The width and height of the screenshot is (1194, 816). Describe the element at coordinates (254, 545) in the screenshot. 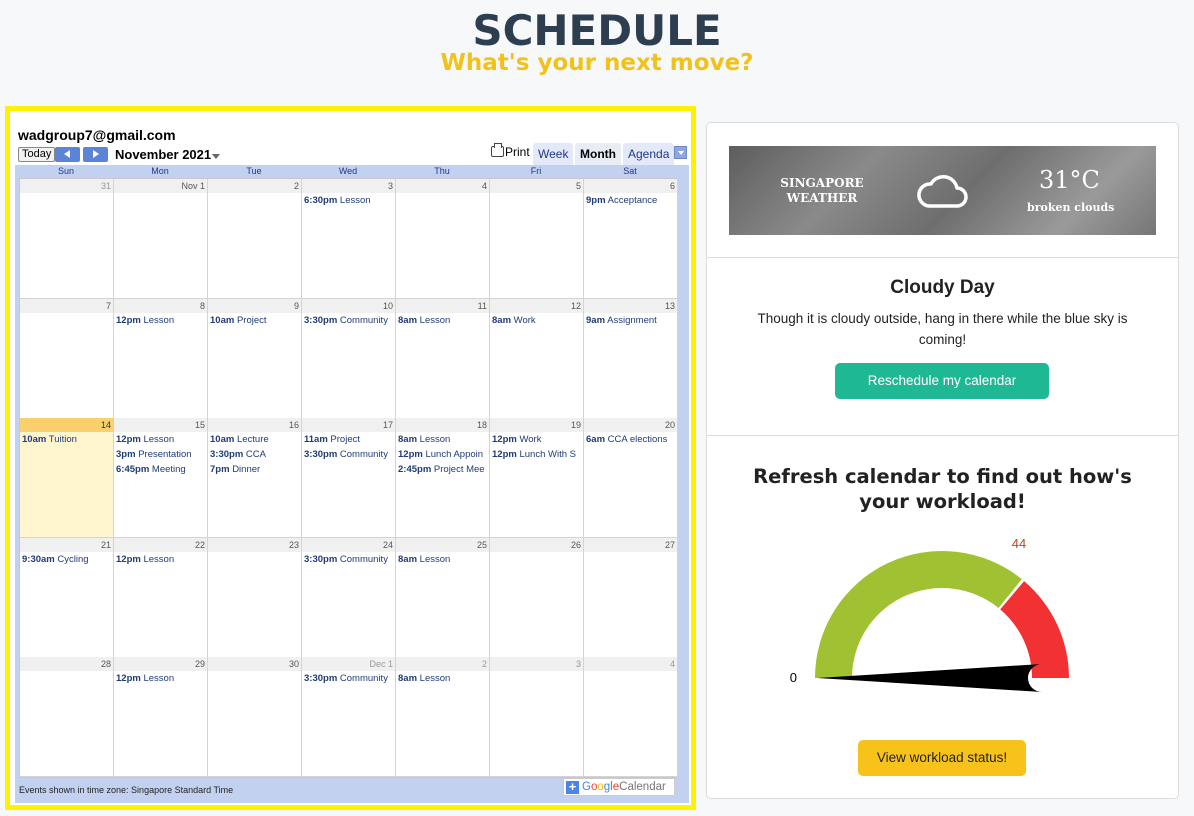

I see `day-number: 23` at that location.